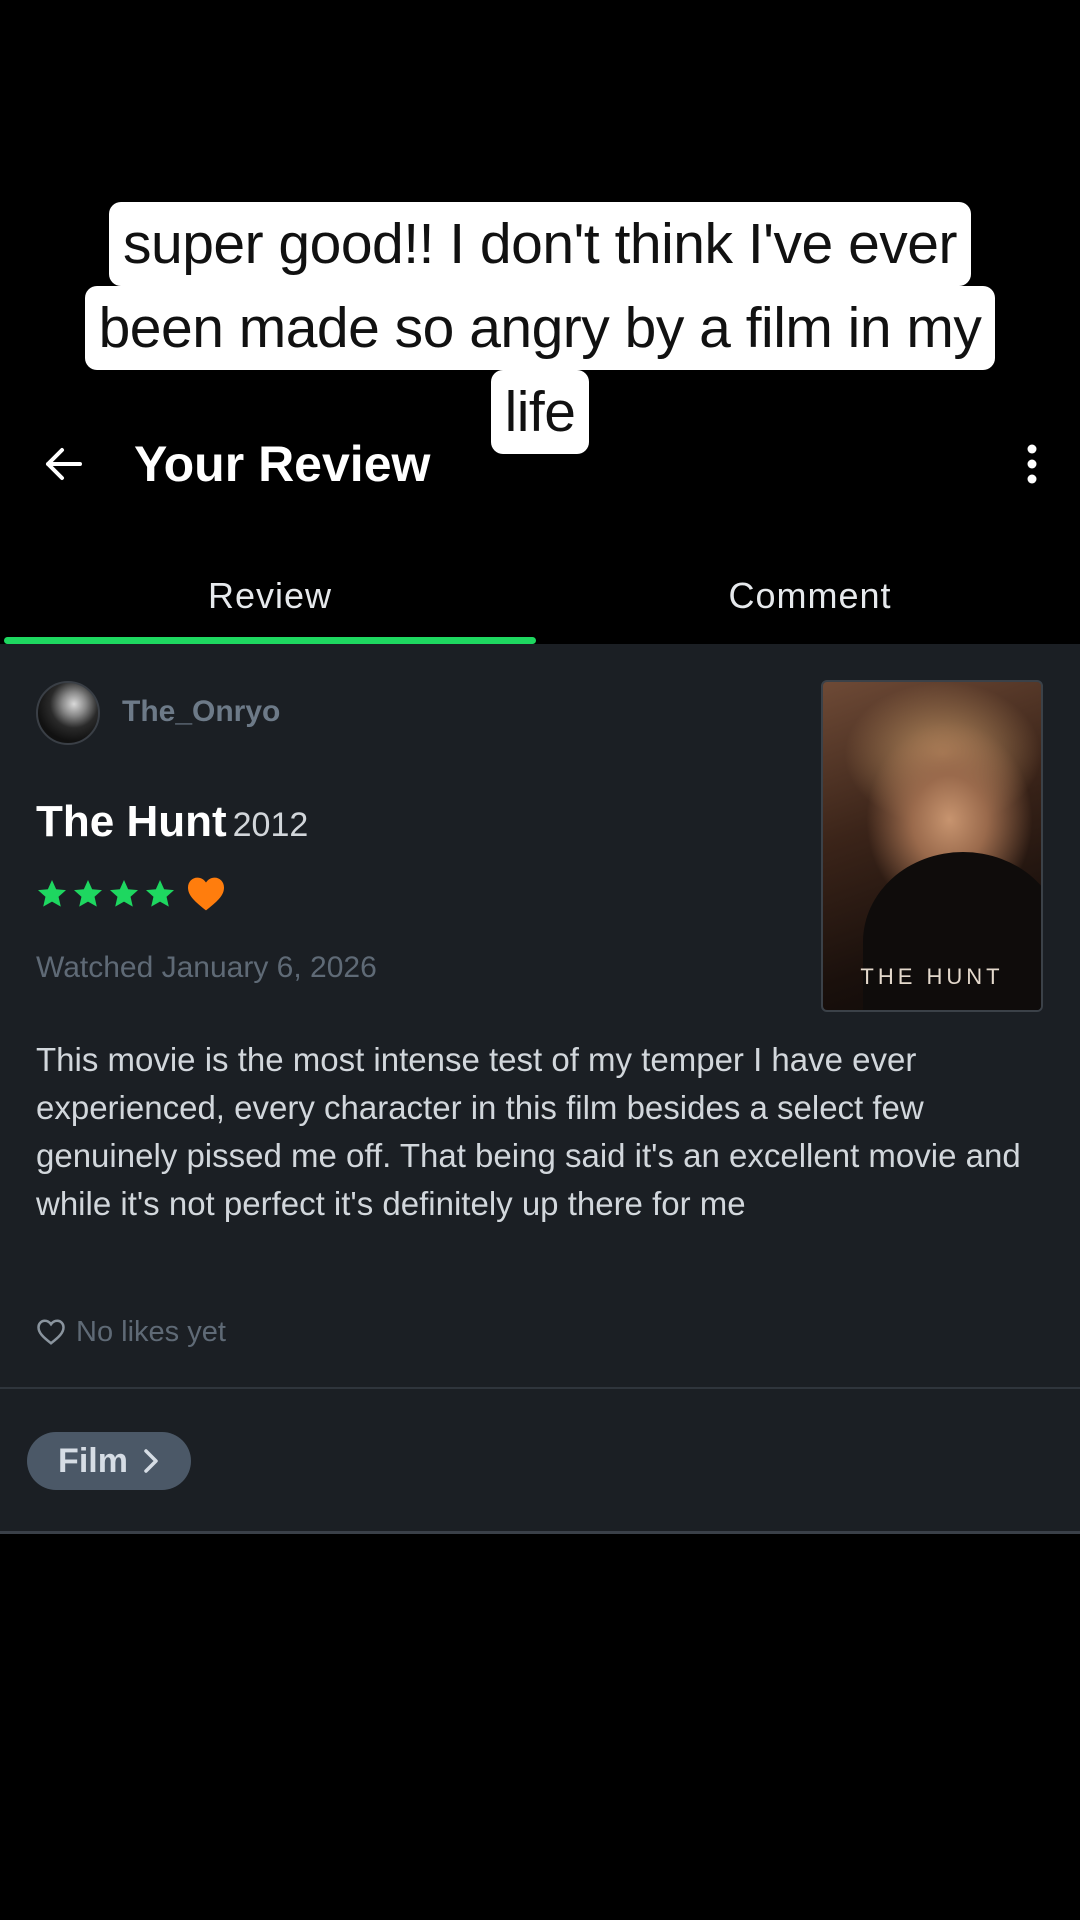 The height and width of the screenshot is (1920, 1080). What do you see at coordinates (131, 821) in the screenshot?
I see `film-name: The Hunt` at bounding box center [131, 821].